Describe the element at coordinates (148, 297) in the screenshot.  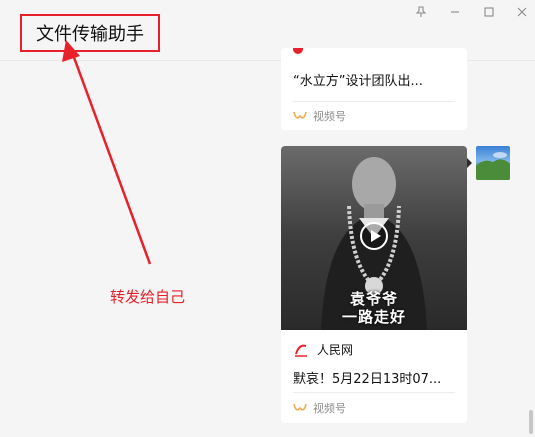
I see `annotation-label: 转发给自己` at that location.